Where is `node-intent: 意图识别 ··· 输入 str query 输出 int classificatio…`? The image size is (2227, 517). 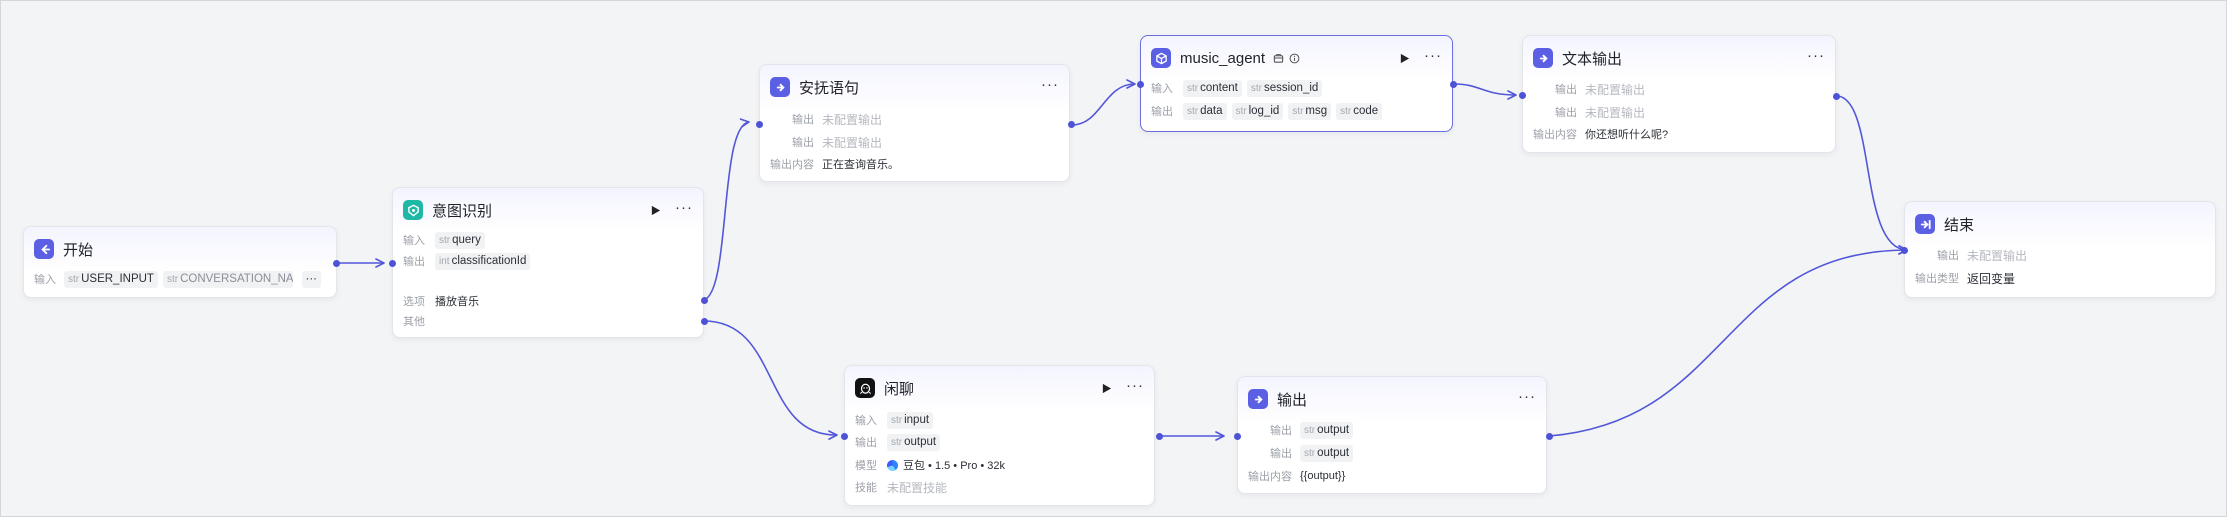
node-intent: 意图识别 ··· 输入 str query 输出 int classificatio… is located at coordinates (548, 262).